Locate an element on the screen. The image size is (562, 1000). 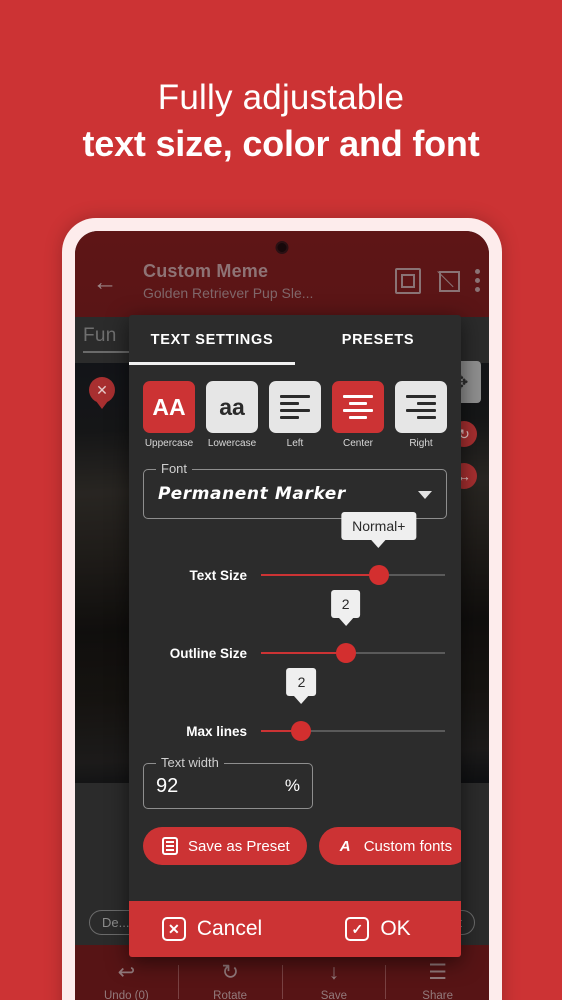
close-badge-icon: ✕ is located at coordinates (102, 393).